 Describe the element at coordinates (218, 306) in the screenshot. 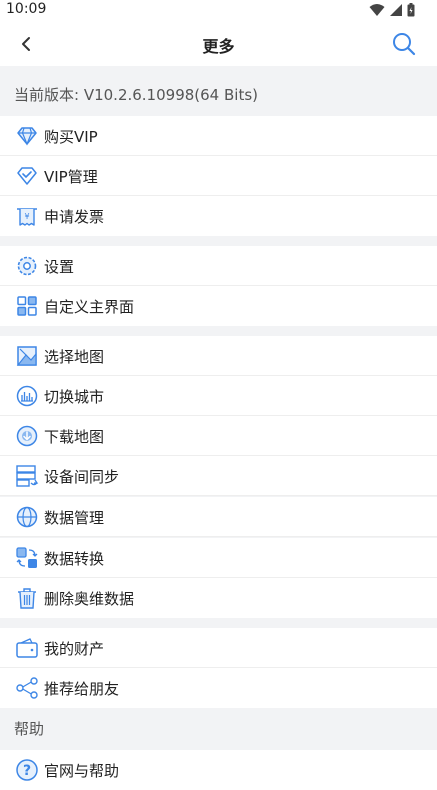

I see `menu-item-custom-home: 自定义主界面` at that location.